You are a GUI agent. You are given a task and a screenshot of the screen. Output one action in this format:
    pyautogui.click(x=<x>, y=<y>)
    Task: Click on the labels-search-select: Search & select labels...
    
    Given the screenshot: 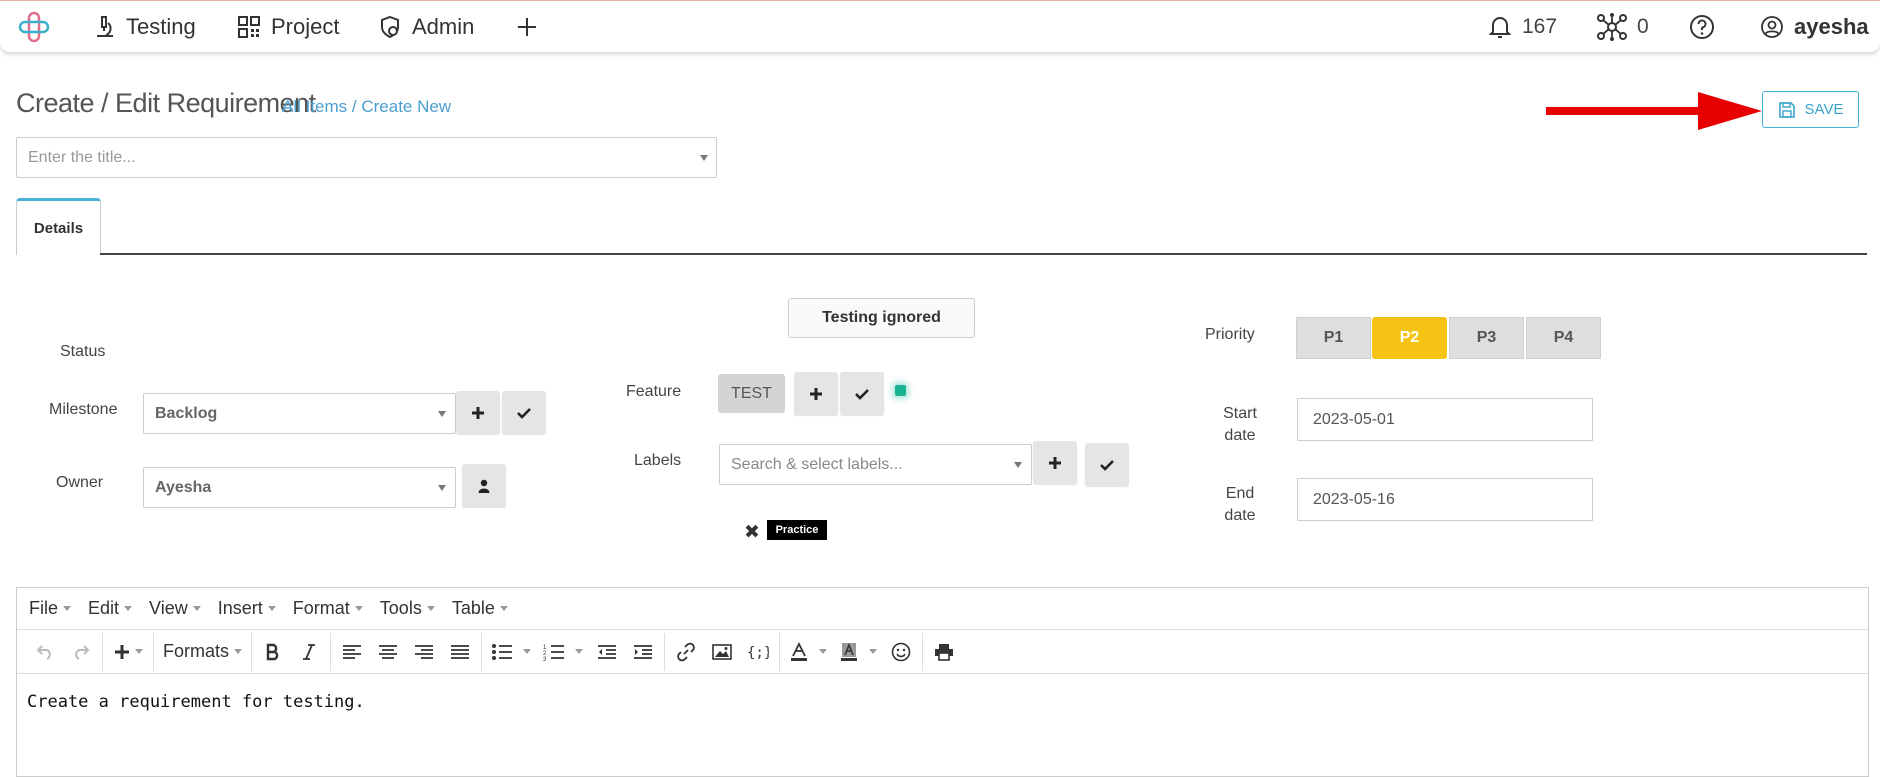 What is the action you would take?
    pyautogui.click(x=875, y=464)
    